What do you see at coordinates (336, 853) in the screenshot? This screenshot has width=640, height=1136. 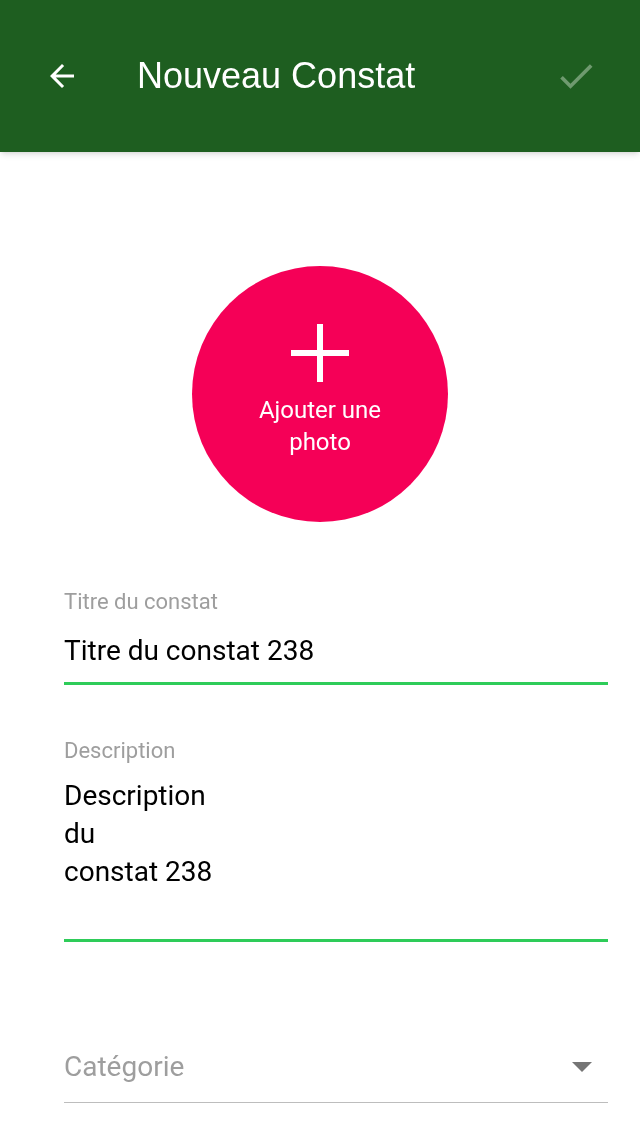 I see `description-field: Description du constat 238` at bounding box center [336, 853].